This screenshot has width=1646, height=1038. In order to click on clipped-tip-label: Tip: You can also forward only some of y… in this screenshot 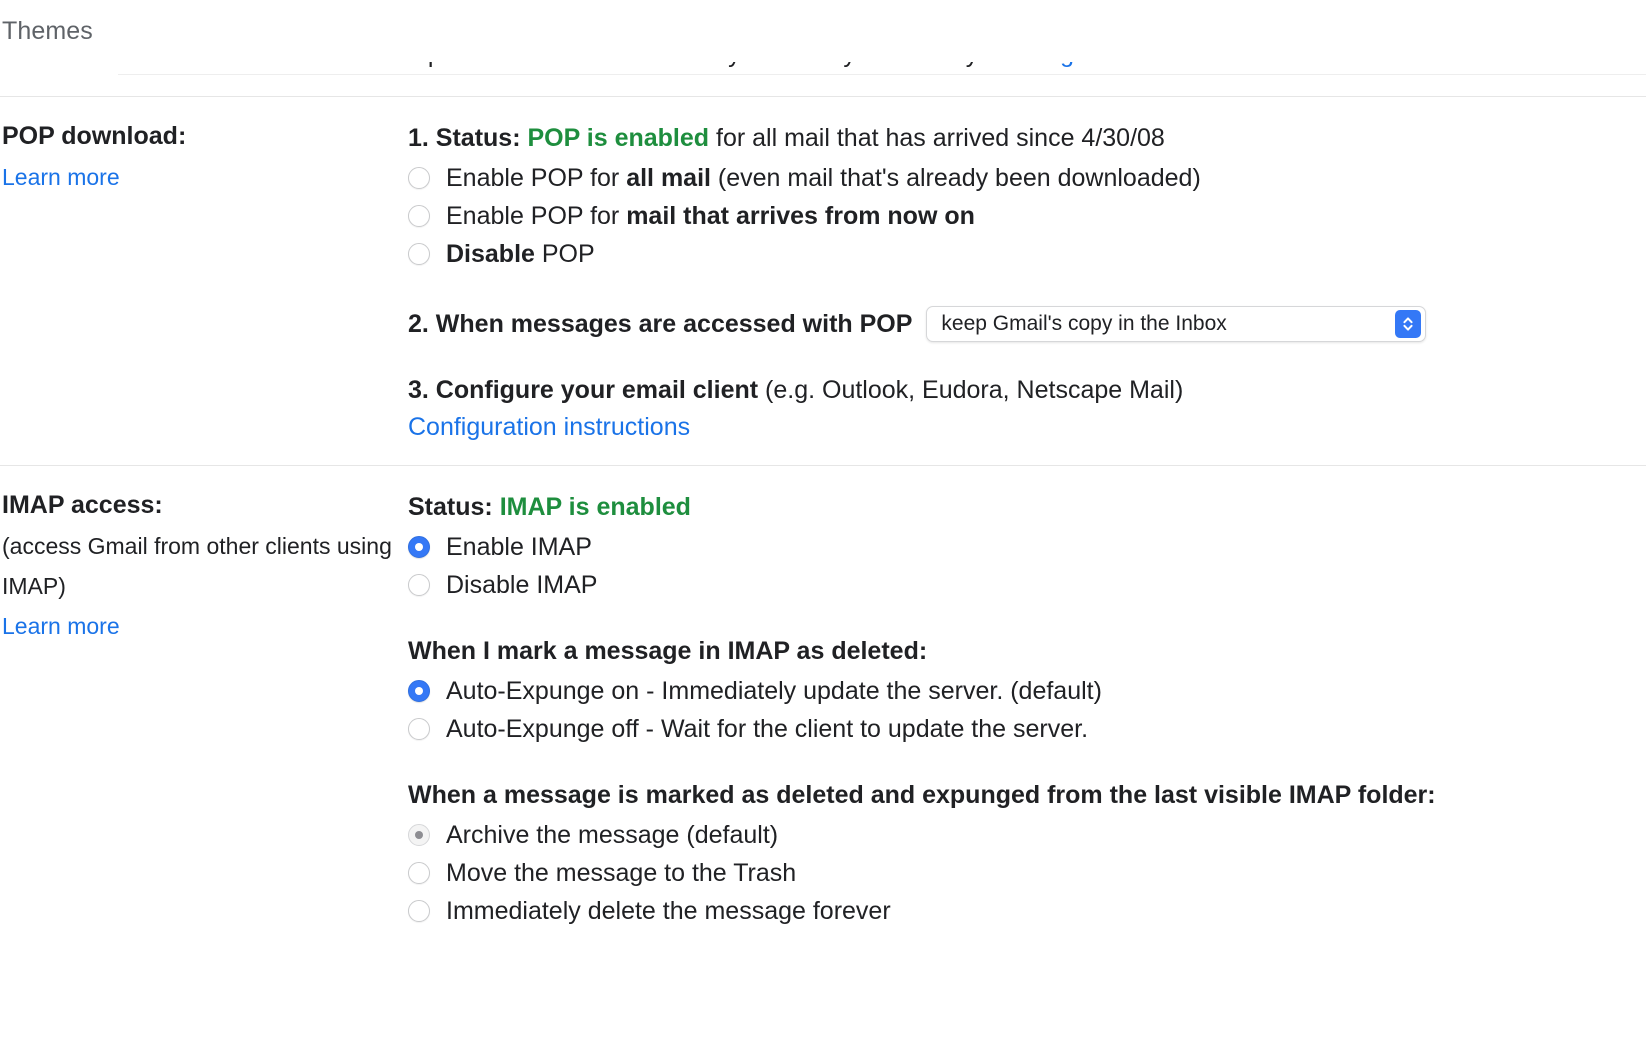, I will do `click(696, 65)`.